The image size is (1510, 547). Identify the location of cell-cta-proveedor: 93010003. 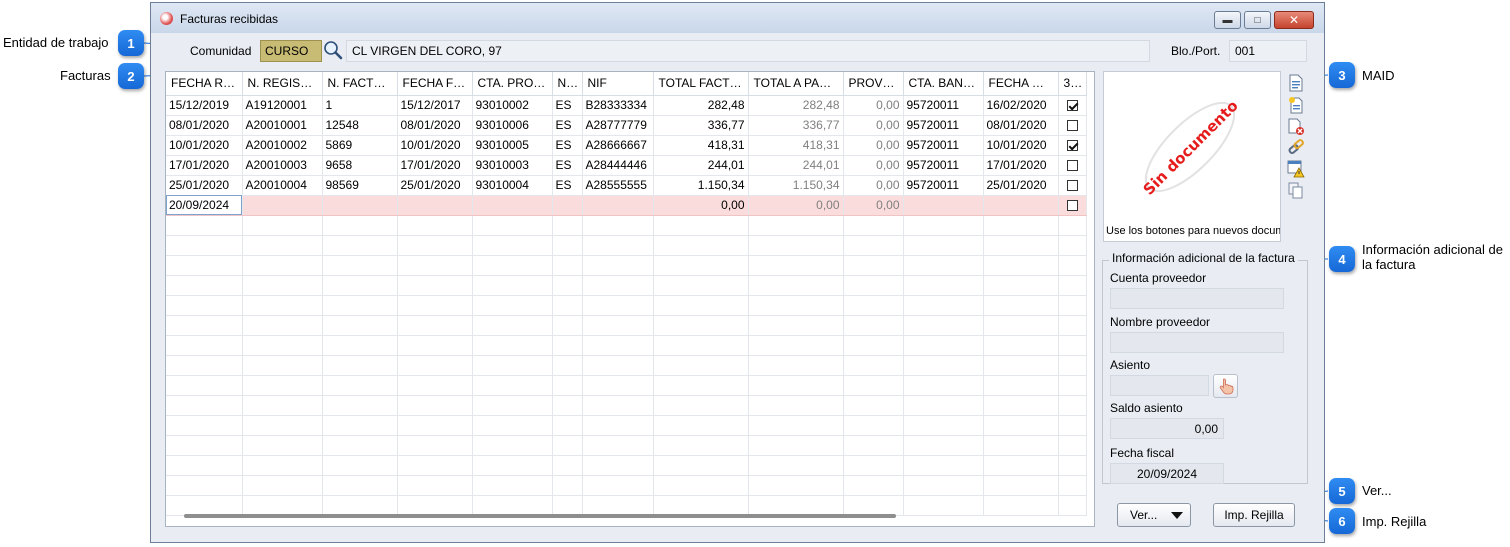
(512, 165).